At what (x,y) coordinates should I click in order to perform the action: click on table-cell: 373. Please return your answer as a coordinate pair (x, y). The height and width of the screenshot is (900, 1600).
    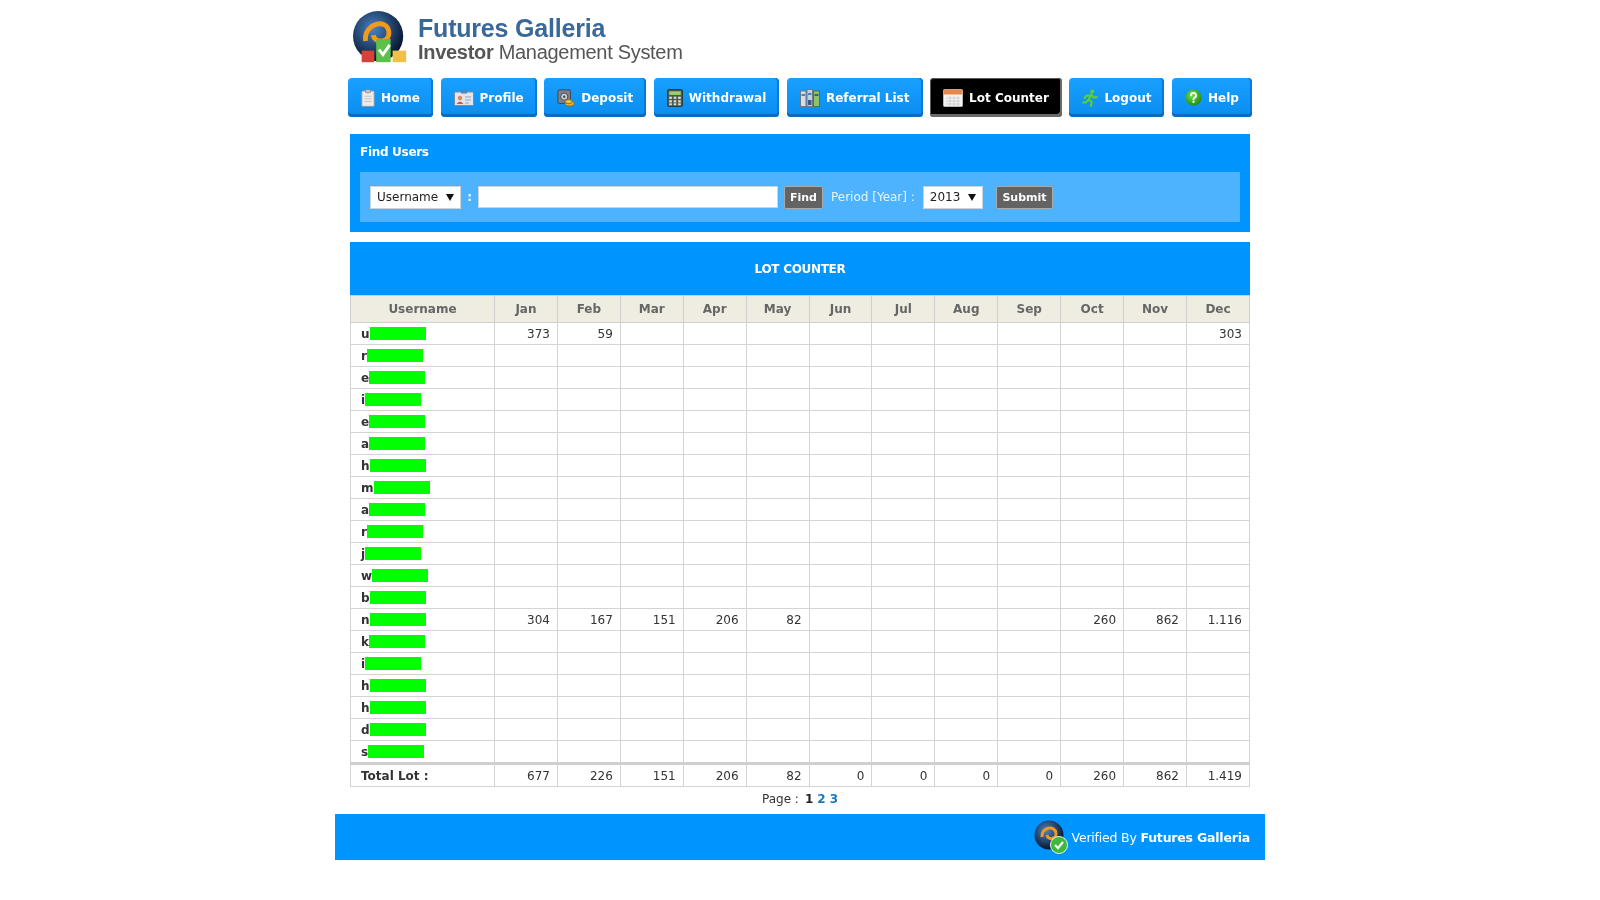
    Looking at the image, I should click on (526, 333).